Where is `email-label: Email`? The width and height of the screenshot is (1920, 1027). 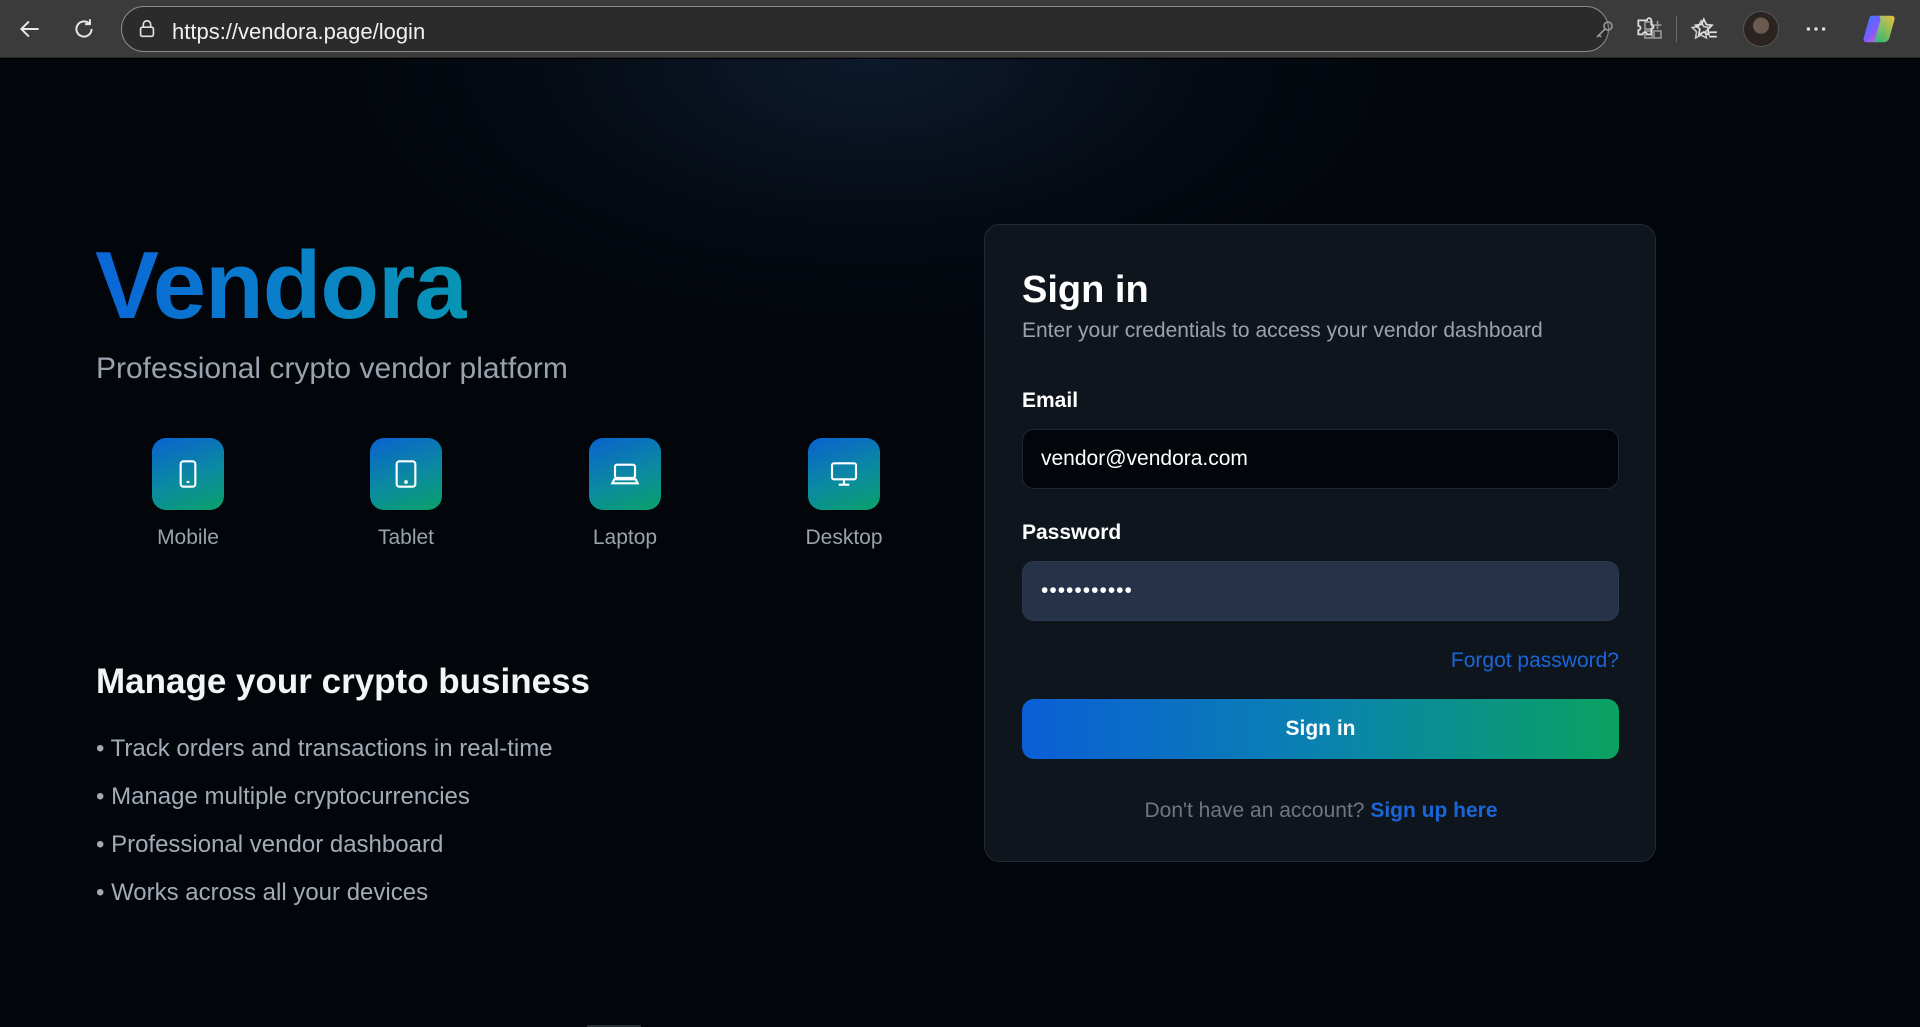 email-label: Email is located at coordinates (1050, 400).